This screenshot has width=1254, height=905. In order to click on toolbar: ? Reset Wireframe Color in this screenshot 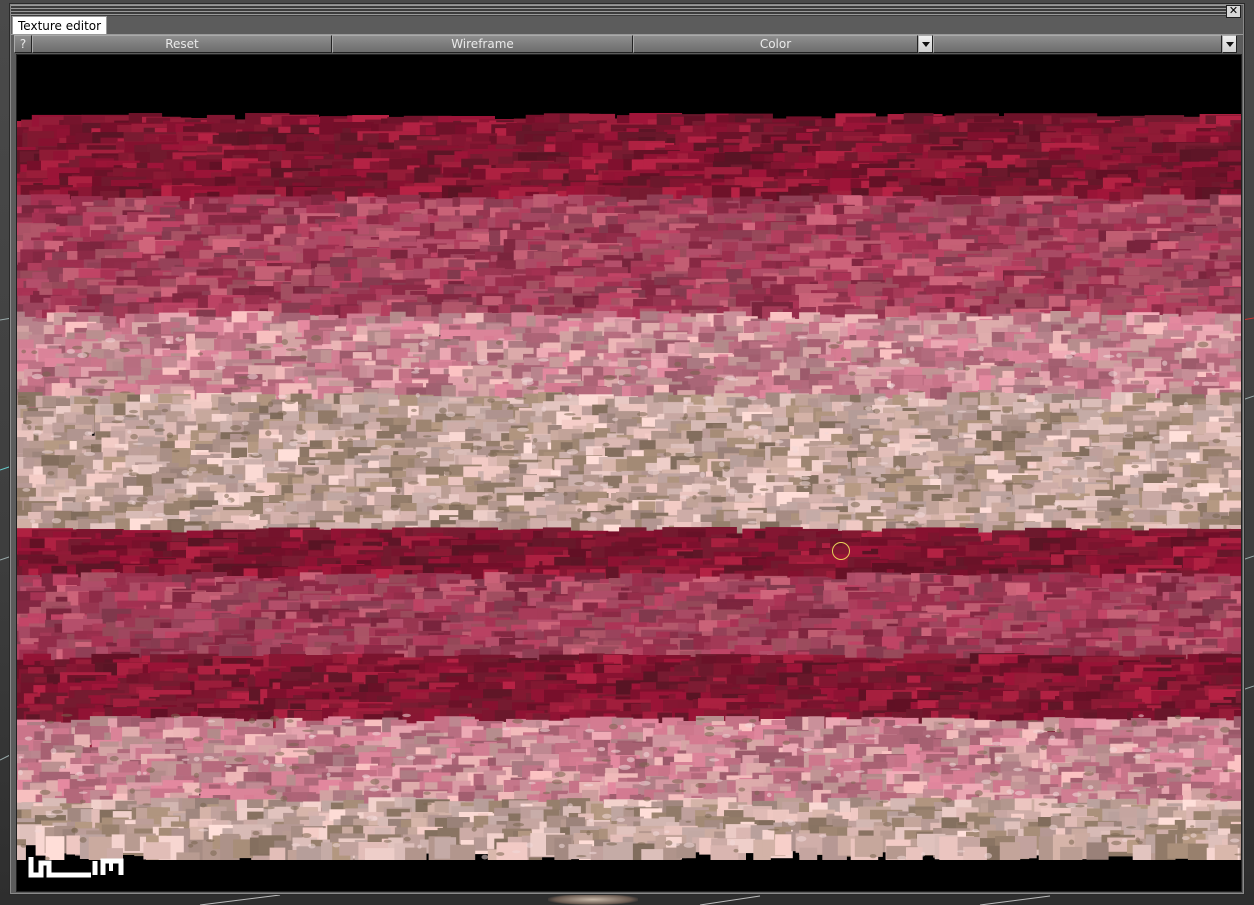, I will do `click(627, 44)`.